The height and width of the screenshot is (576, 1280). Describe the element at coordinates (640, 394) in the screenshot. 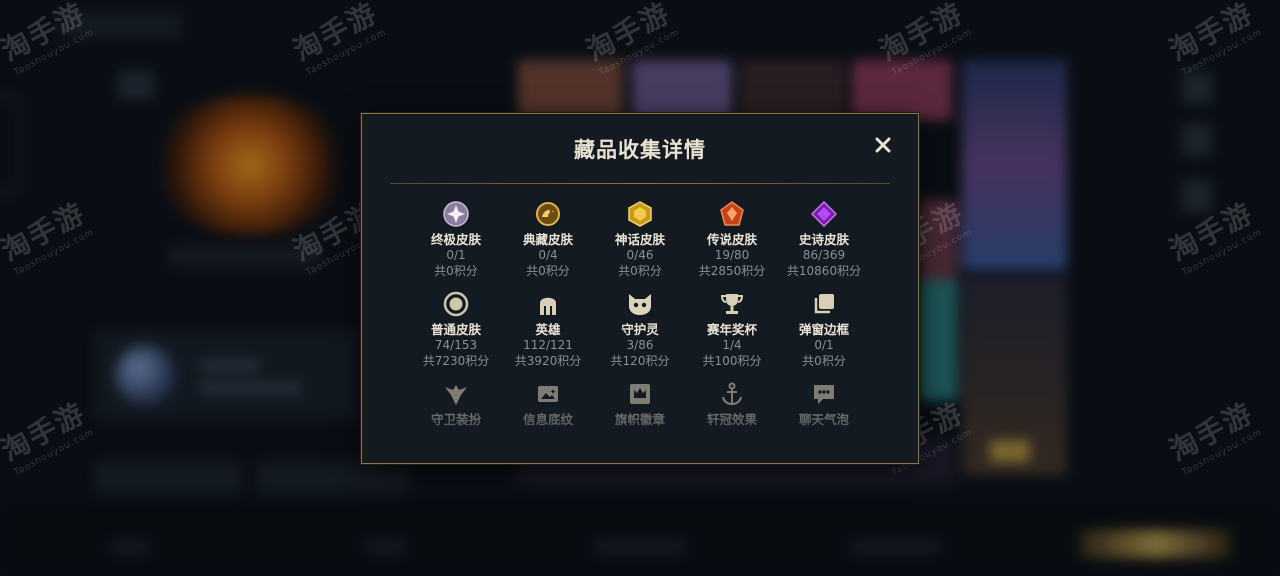

I see `crown-banner-icon` at that location.